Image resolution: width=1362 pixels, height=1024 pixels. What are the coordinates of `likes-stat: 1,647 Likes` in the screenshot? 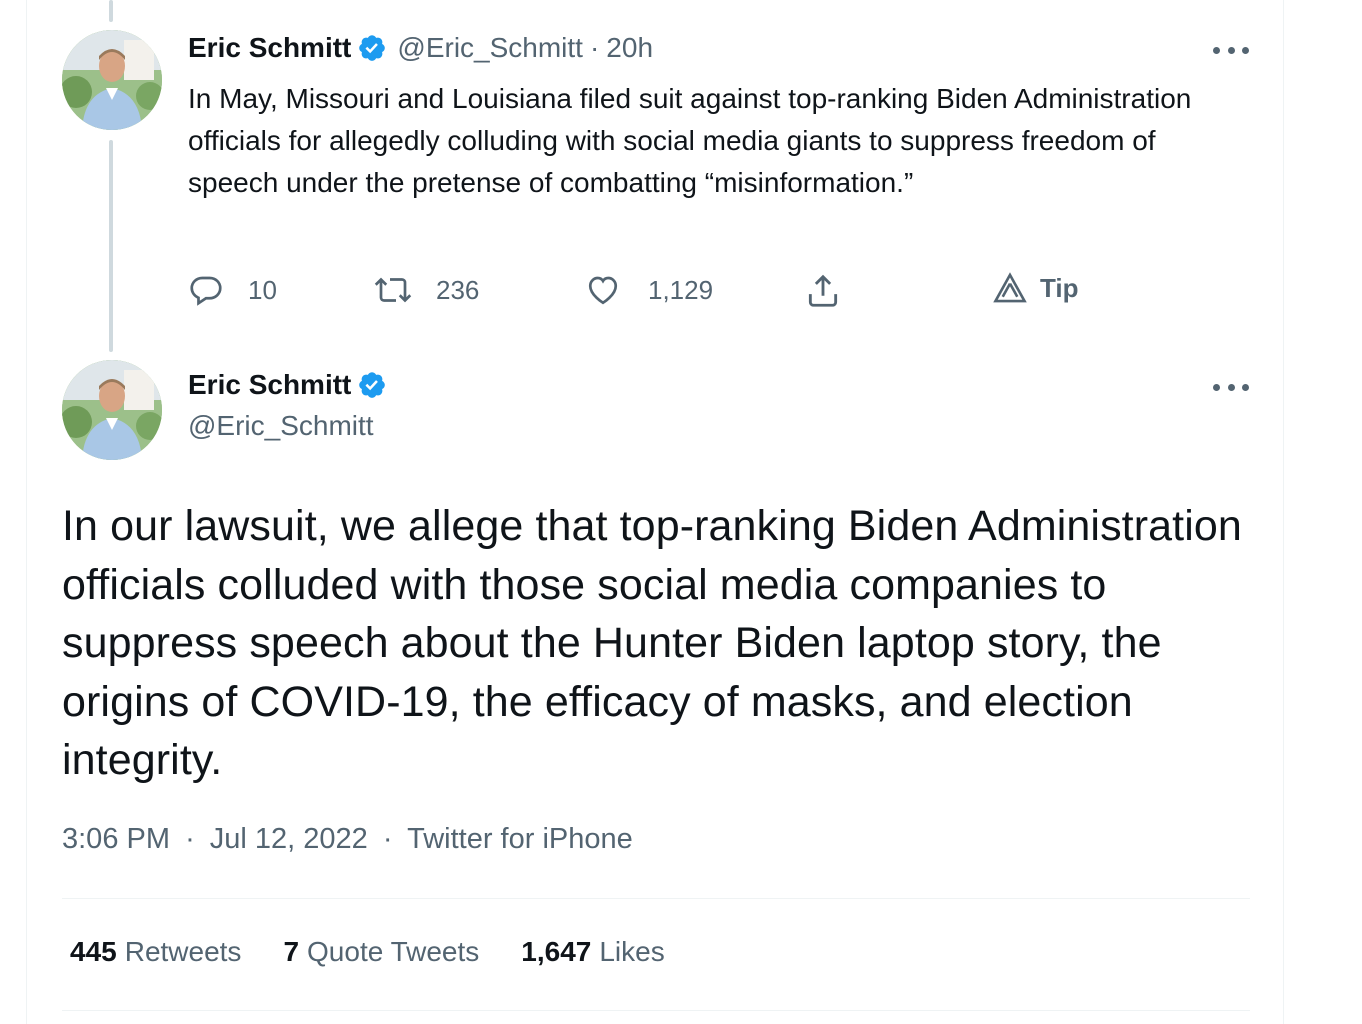 It's located at (592, 952).